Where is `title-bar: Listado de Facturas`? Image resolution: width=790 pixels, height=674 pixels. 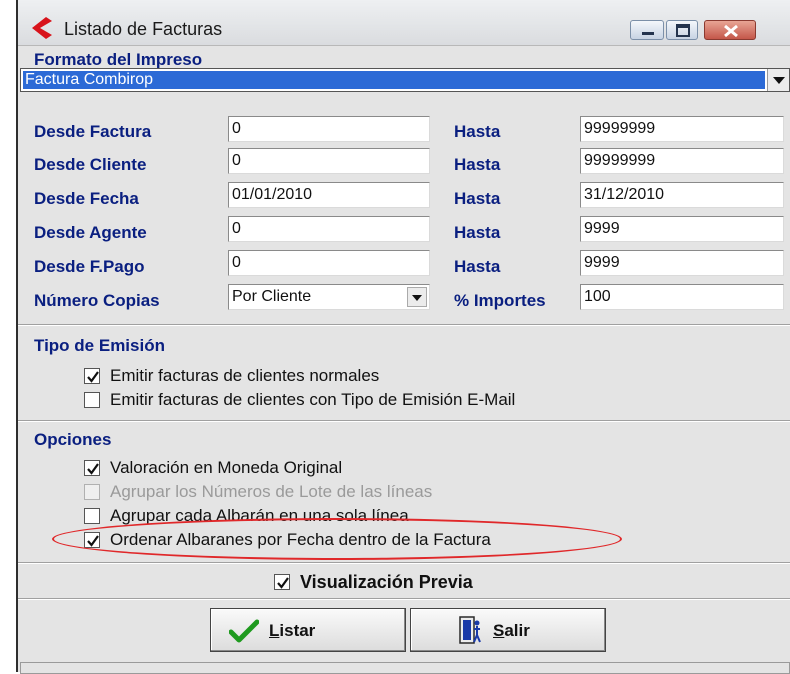 title-bar: Listado de Facturas is located at coordinates (404, 23).